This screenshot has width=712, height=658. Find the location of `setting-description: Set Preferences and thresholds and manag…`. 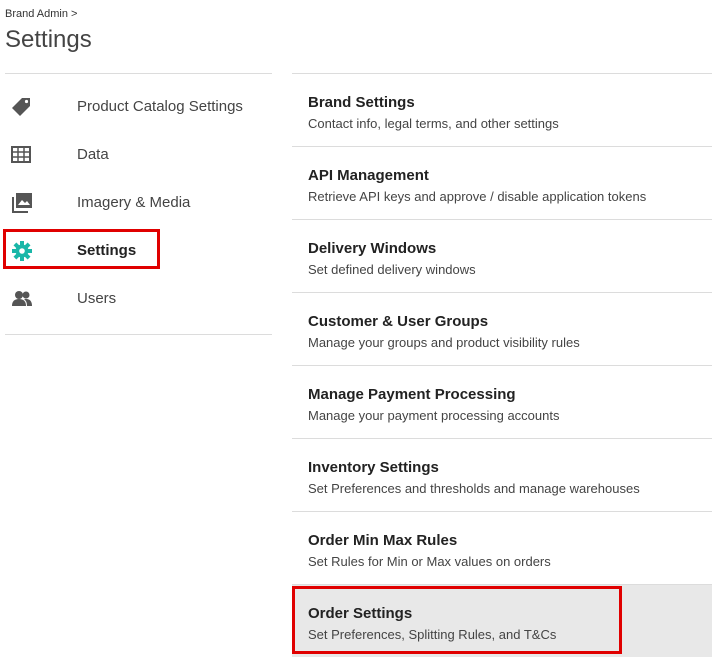

setting-description: Set Preferences and thresholds and manag… is located at coordinates (474, 488).